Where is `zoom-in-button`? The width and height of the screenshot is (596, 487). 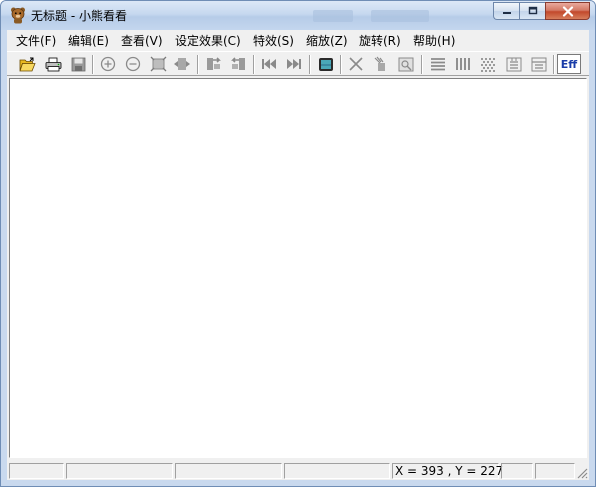
zoom-in-button is located at coordinates (108, 64).